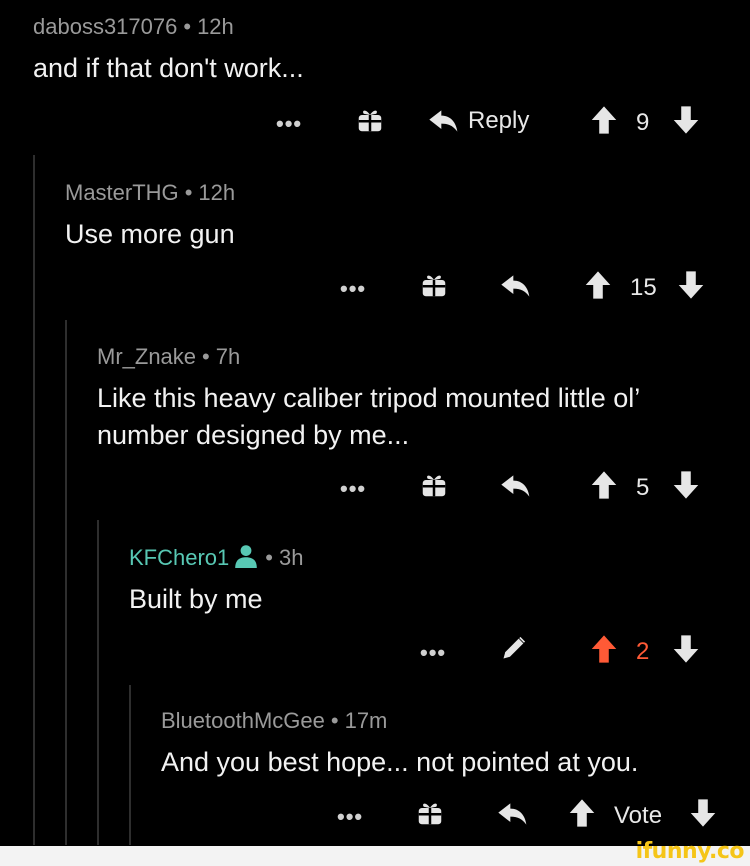 Image resolution: width=750 pixels, height=866 pixels. Describe the element at coordinates (400, 762) in the screenshot. I see `comment-text: And you best hope... not pointed at you.` at that location.